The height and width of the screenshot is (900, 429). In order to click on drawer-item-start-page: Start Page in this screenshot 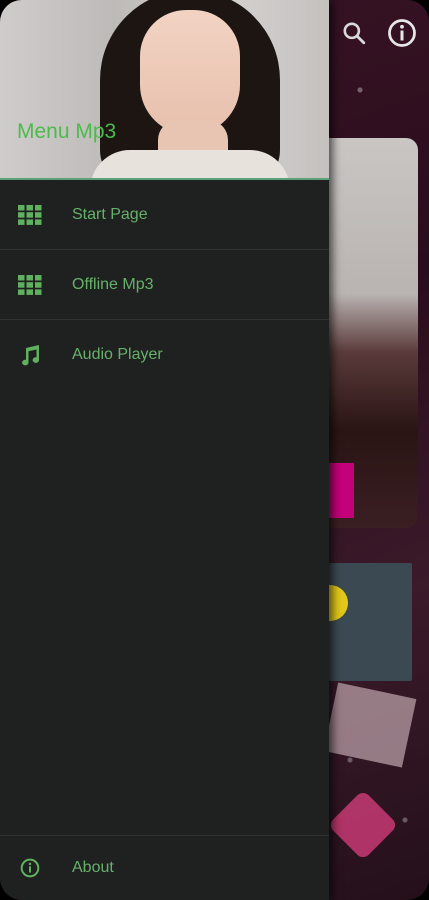, I will do `click(164, 215)`.